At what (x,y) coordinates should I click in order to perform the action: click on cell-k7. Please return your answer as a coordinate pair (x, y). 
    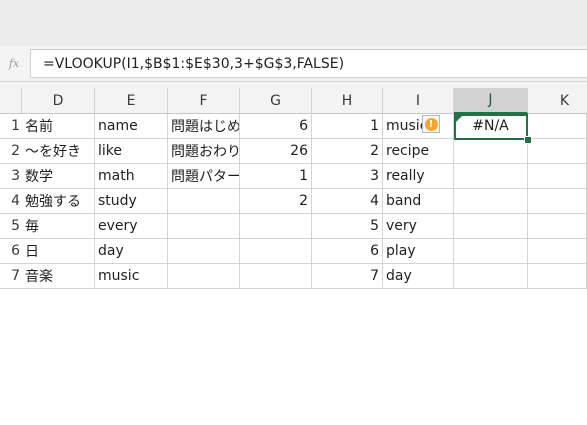
    Looking at the image, I should click on (557, 276).